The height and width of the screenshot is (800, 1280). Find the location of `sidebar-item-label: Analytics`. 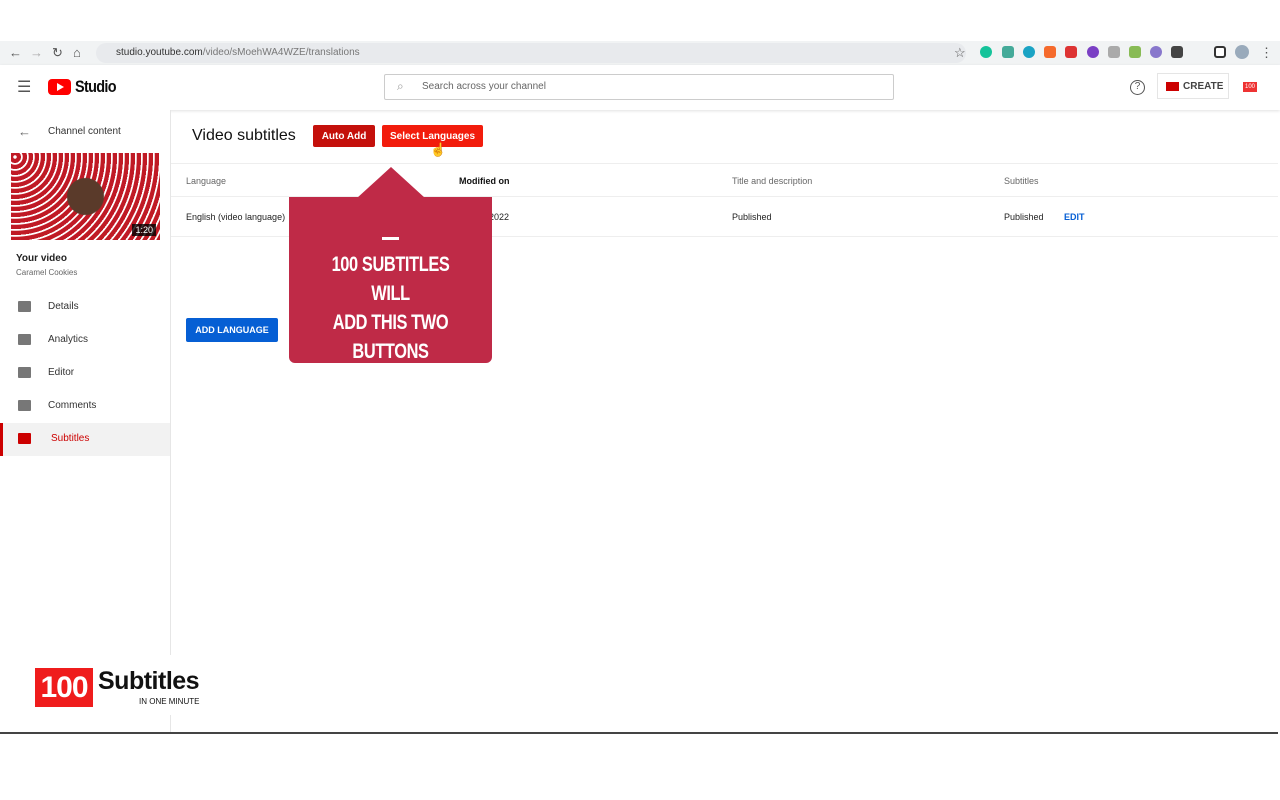

sidebar-item-label: Analytics is located at coordinates (68, 339).